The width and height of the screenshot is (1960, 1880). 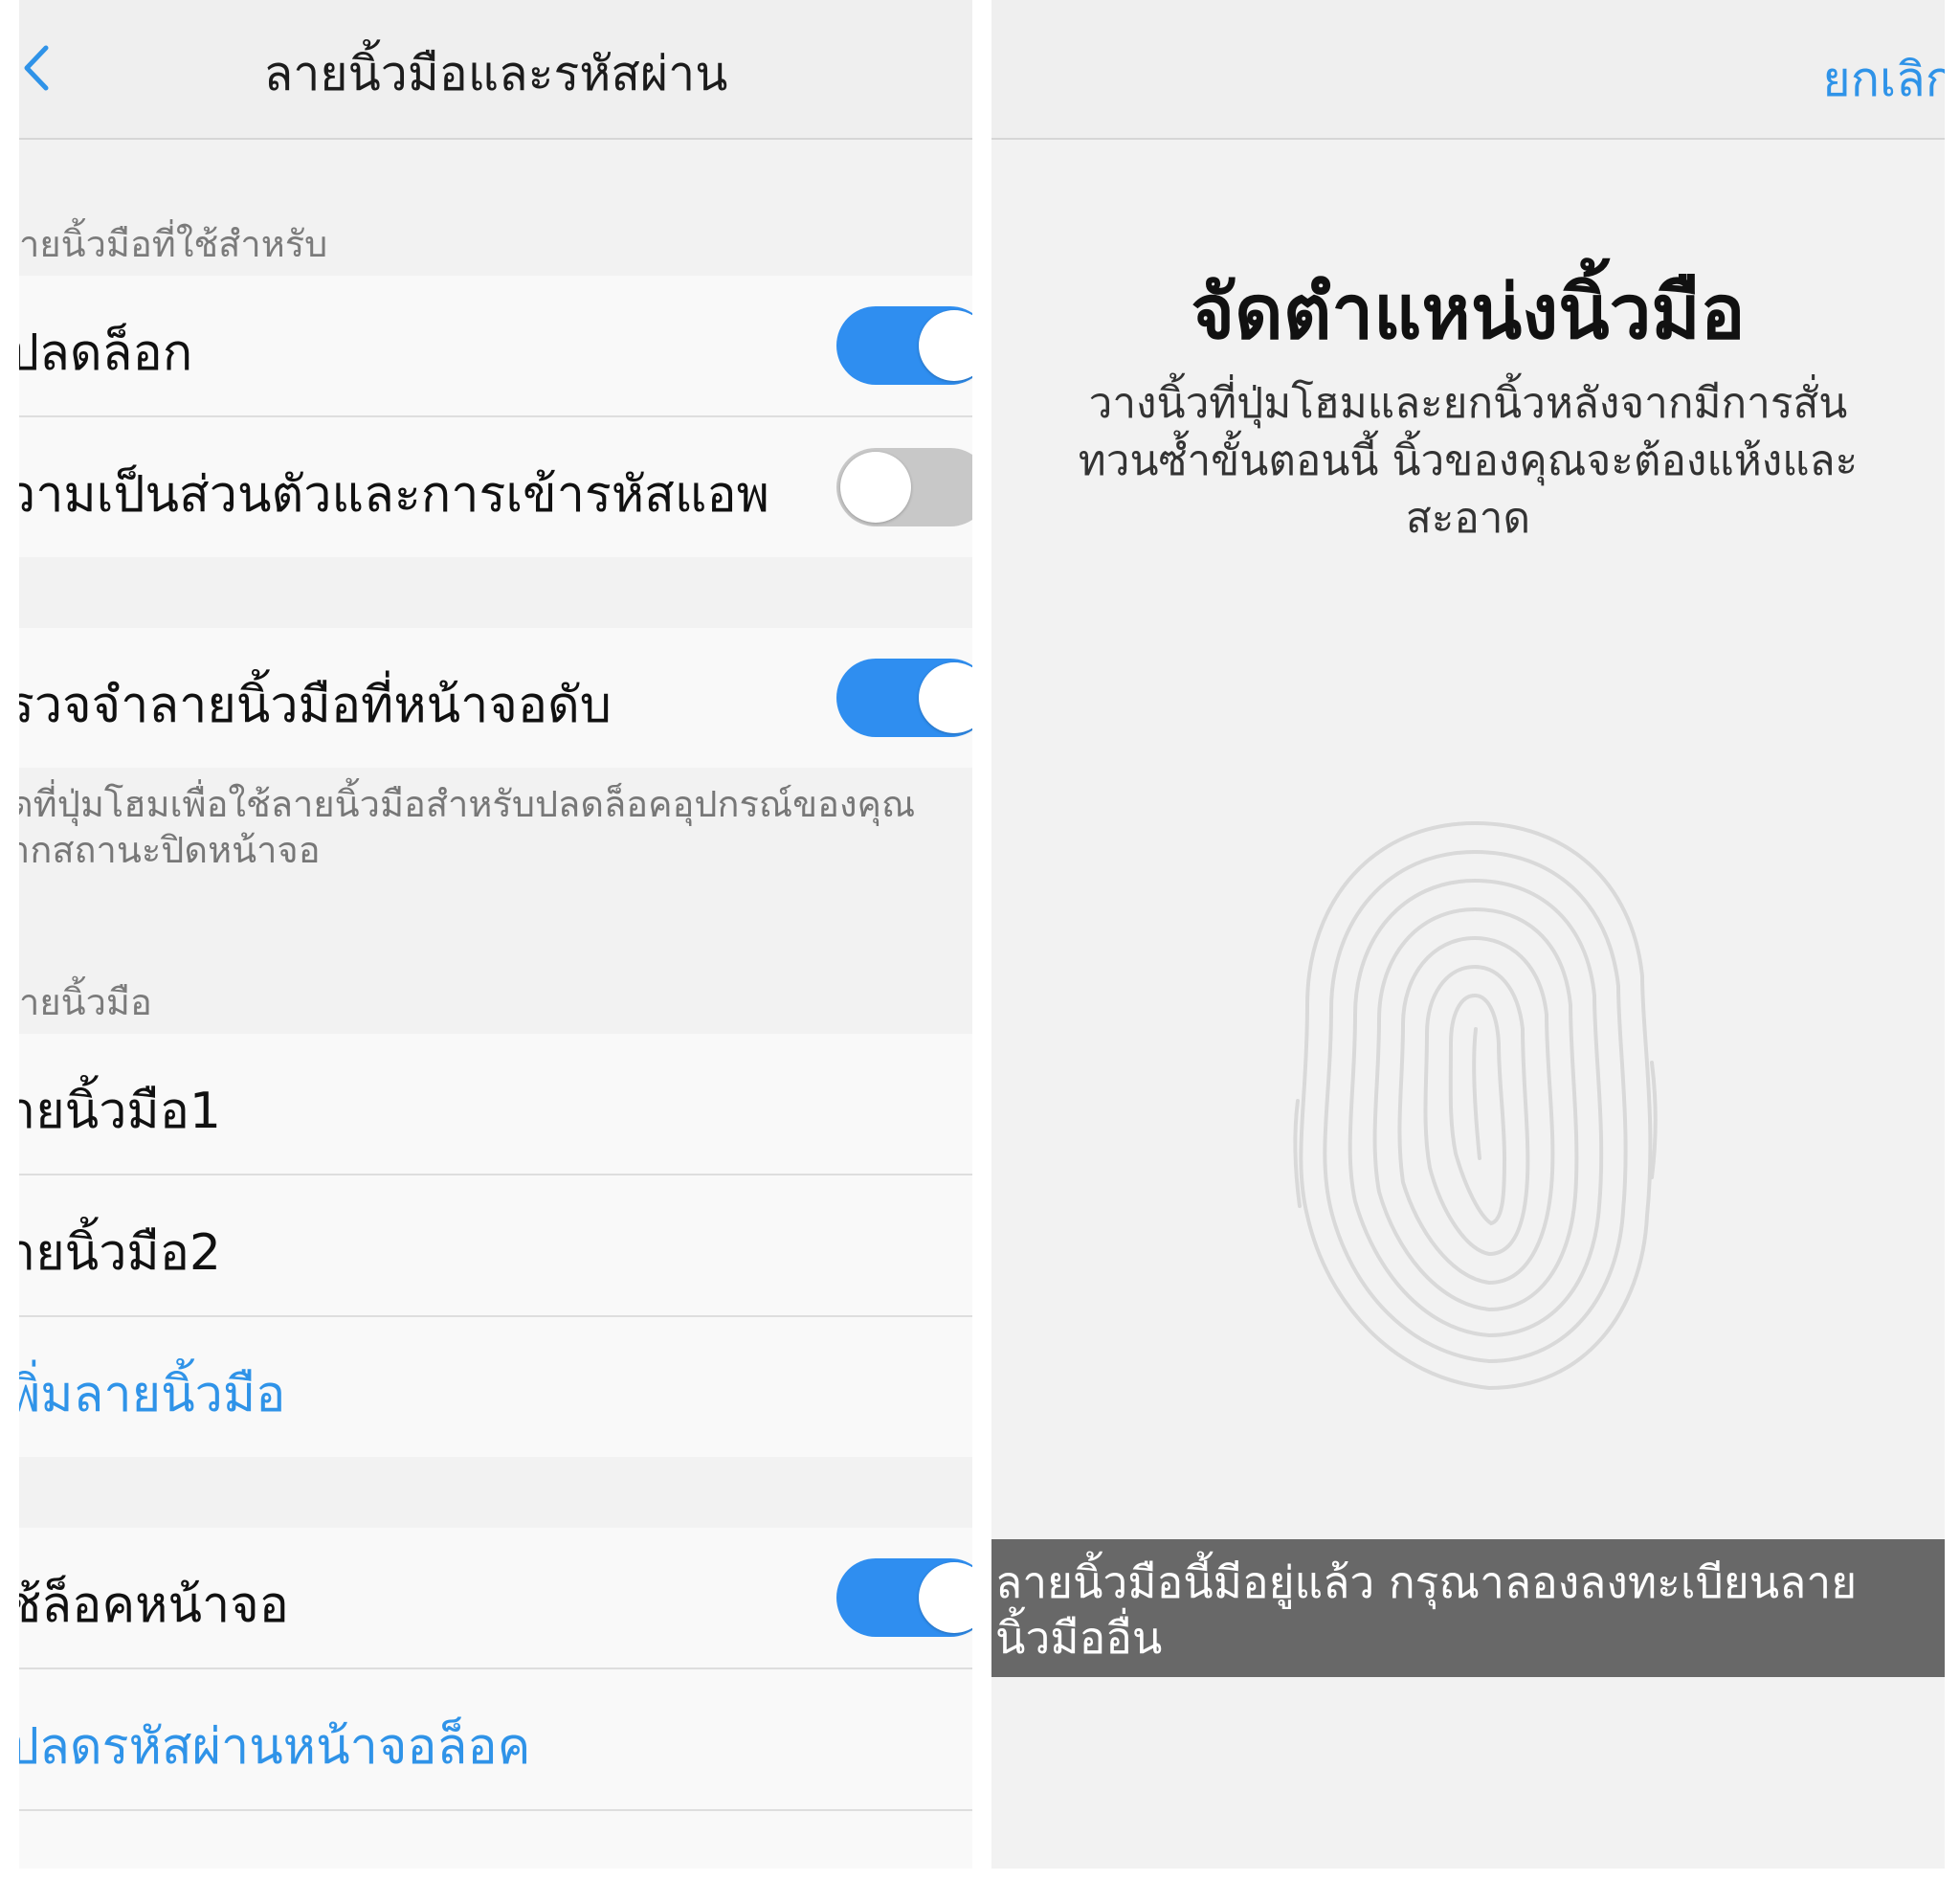 What do you see at coordinates (316, 705) in the screenshot?
I see `screen-off-recognition-label: รวจจำลายนิ้วมือที่หน้าจอดับ` at bounding box center [316, 705].